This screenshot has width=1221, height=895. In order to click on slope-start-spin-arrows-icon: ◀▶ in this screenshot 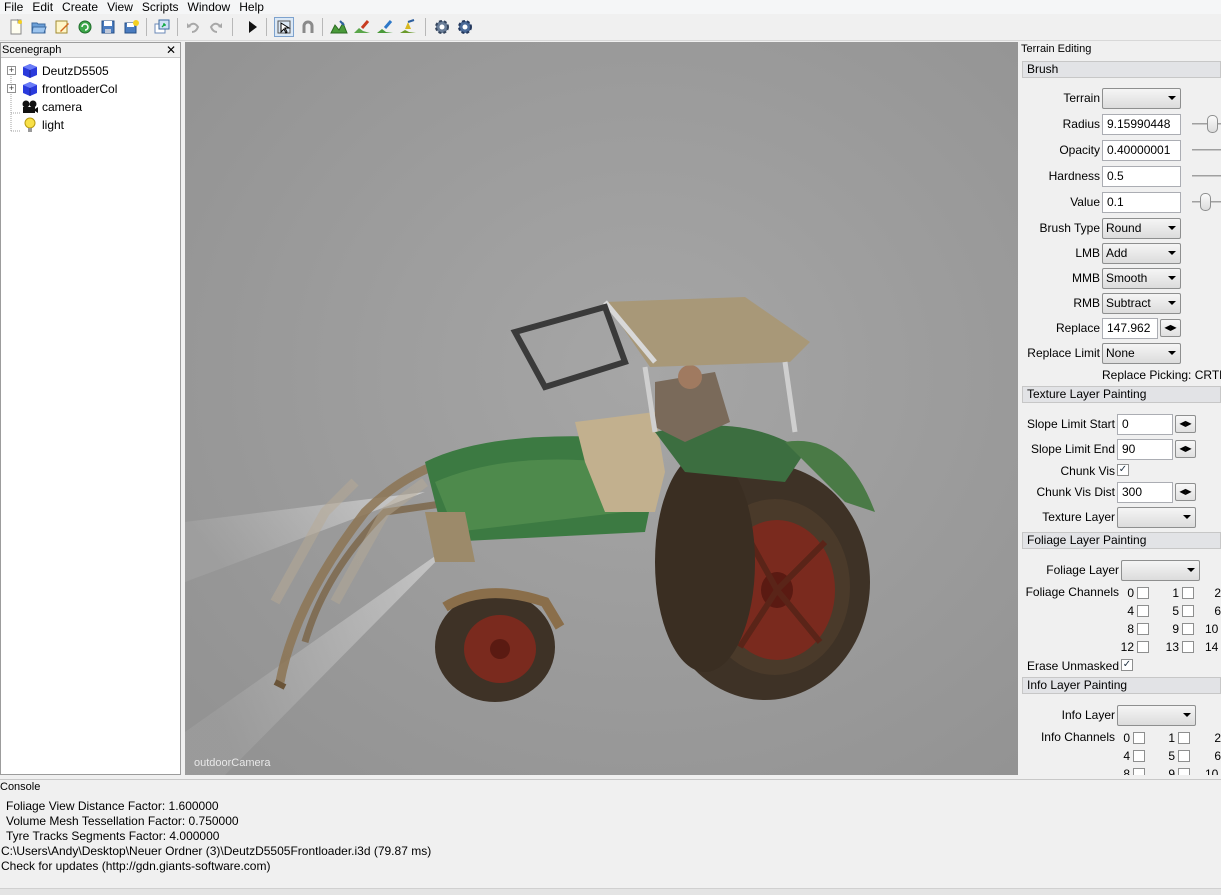, I will do `click(1185, 424)`.